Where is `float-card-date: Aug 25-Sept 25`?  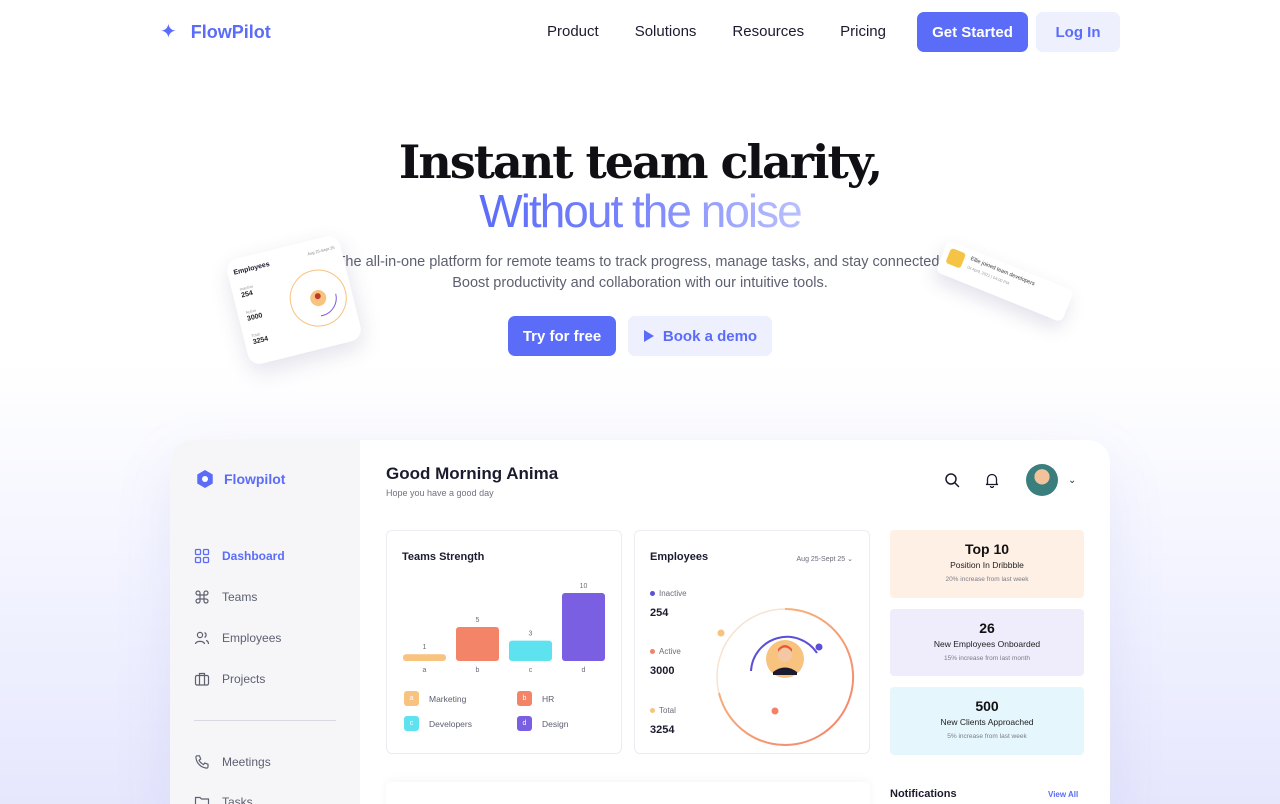 float-card-date: Aug 25-Sept 25 is located at coordinates (321, 250).